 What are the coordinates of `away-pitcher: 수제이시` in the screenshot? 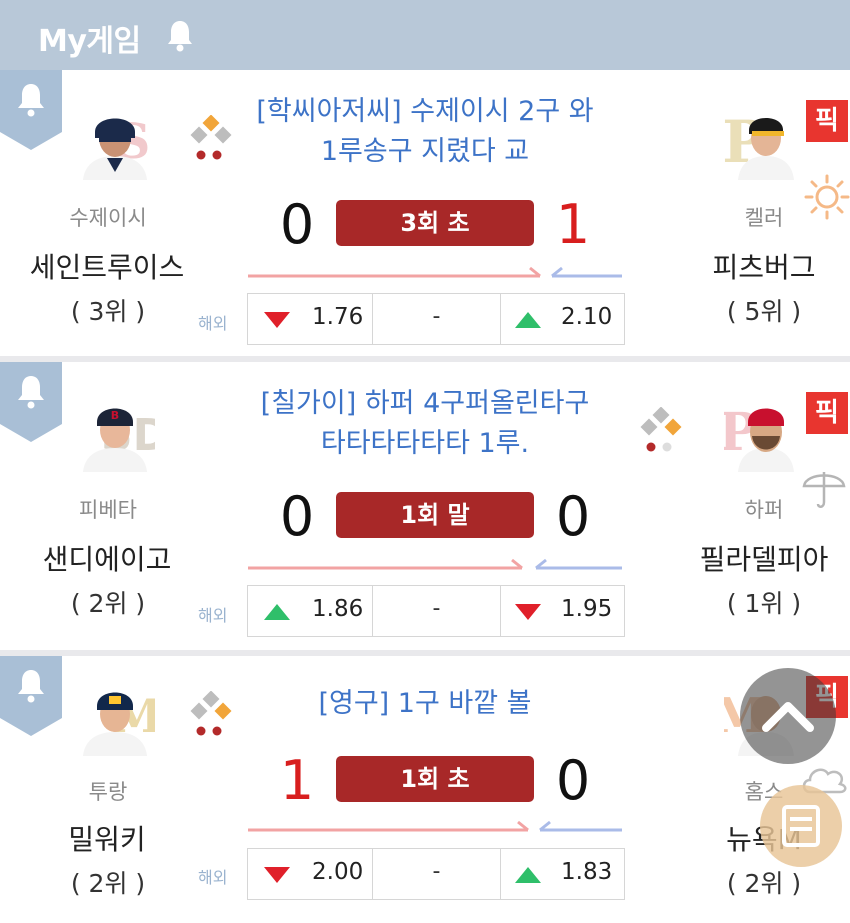 It's located at (108, 218).